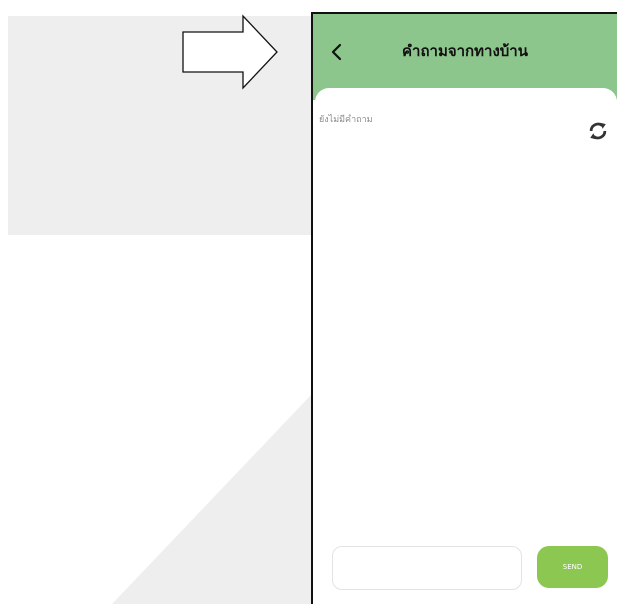 This screenshot has width=617, height=604. I want to click on right-arrow-outline-icon, so click(230, 52).